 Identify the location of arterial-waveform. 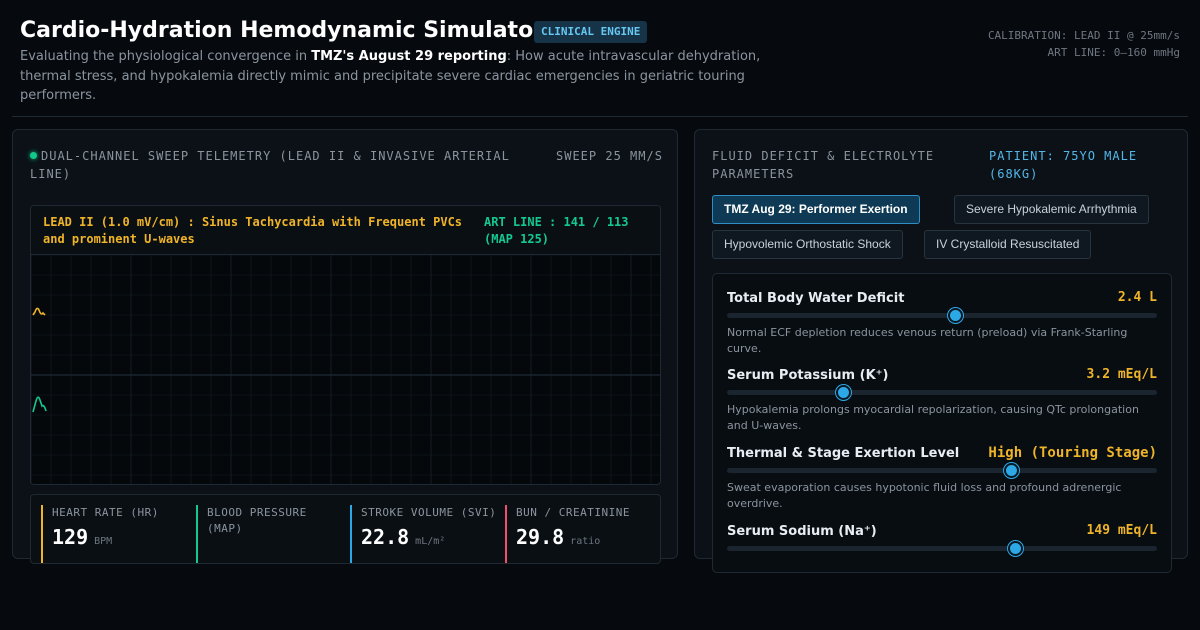
(39, 404).